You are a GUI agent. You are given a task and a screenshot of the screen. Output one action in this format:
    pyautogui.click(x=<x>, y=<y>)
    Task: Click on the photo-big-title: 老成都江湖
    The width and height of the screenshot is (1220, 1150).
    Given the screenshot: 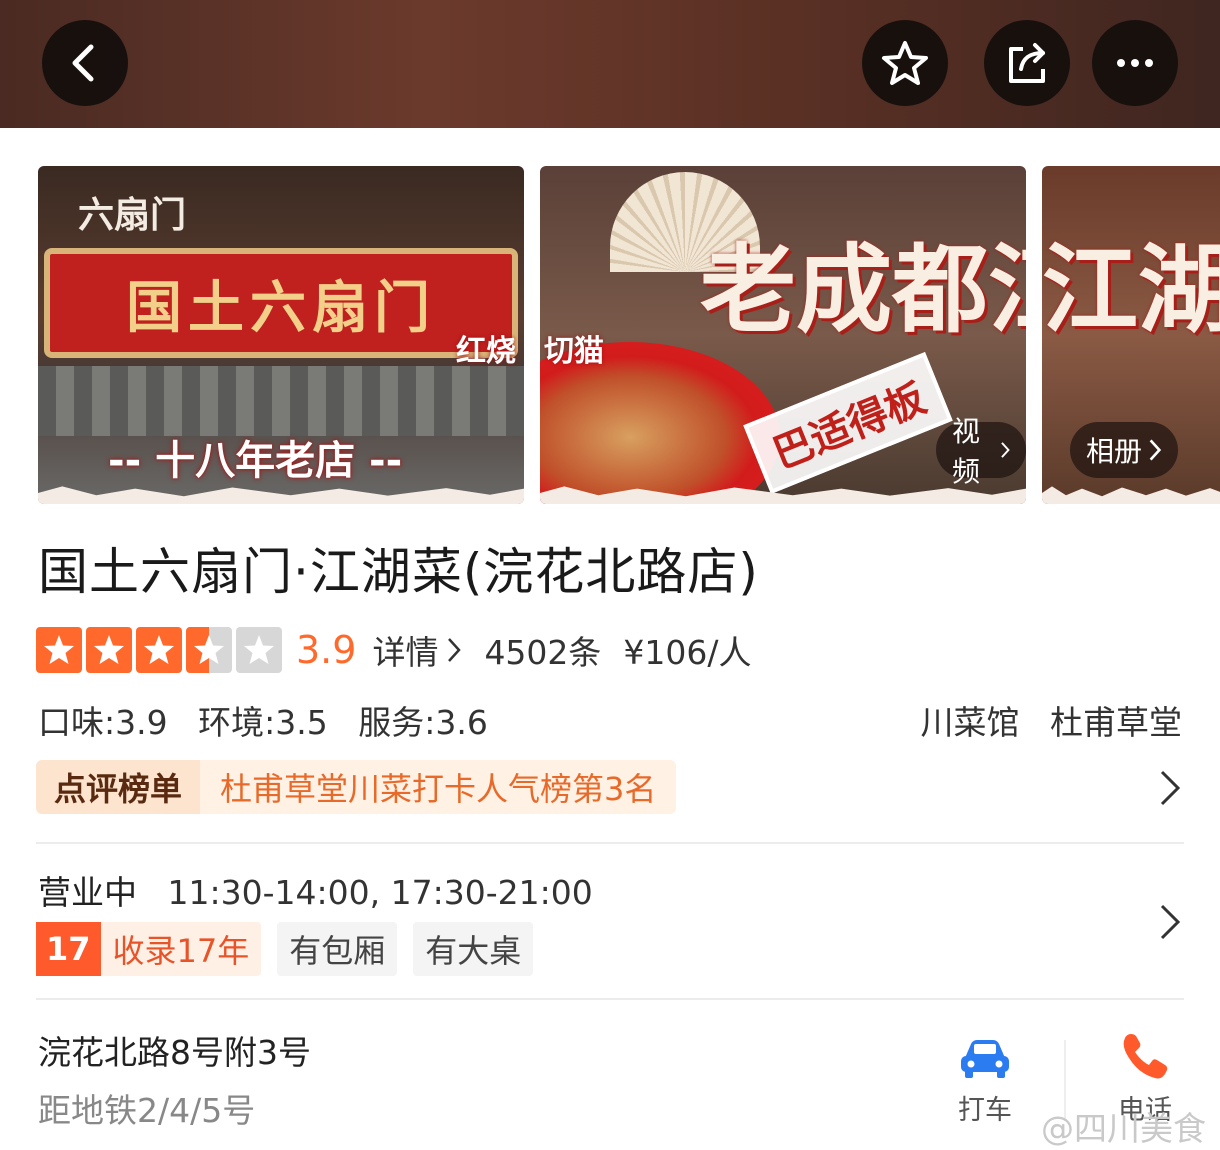 What is the action you would take?
    pyautogui.click(x=863, y=289)
    